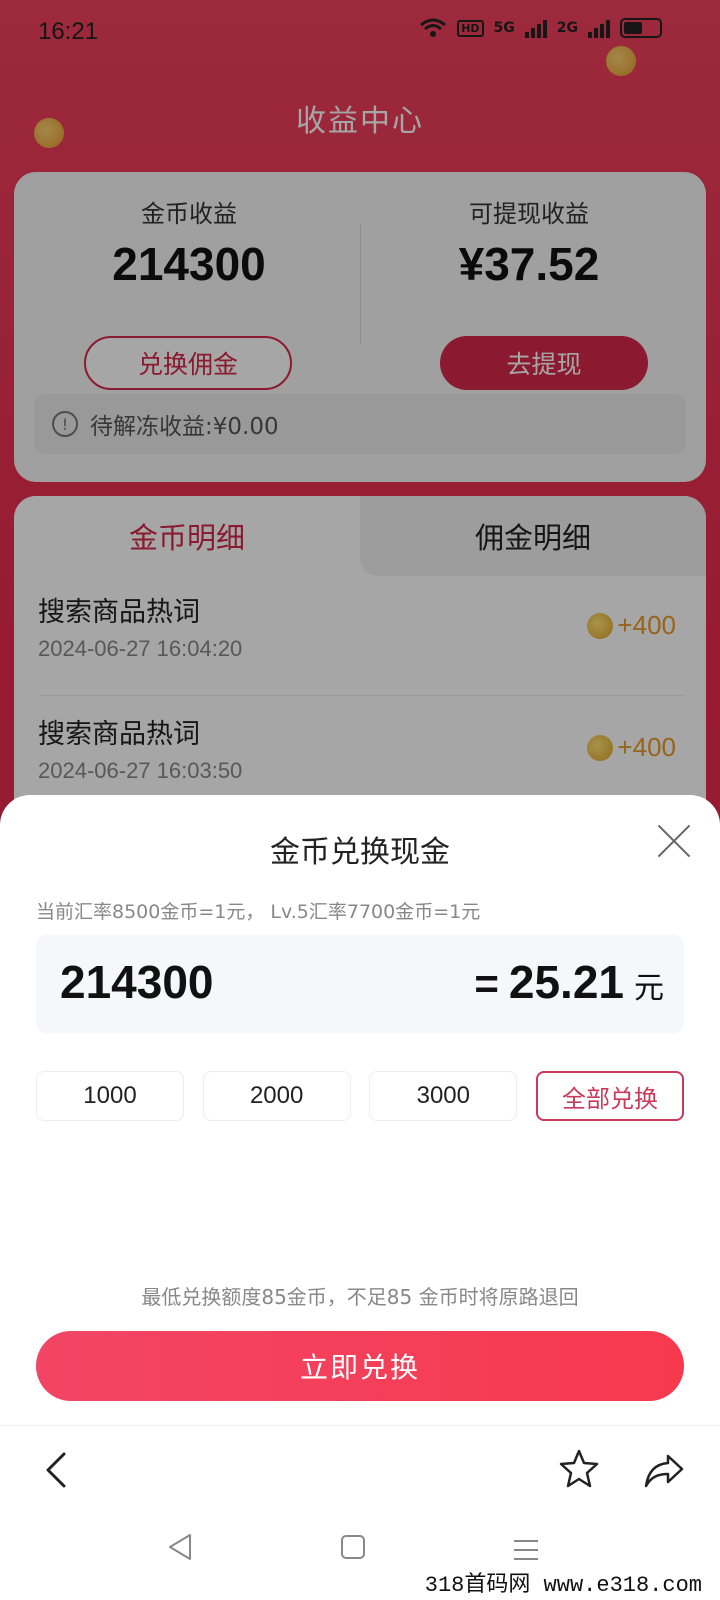 The image size is (720, 1600). I want to click on equals-sign: =, so click(486, 983).